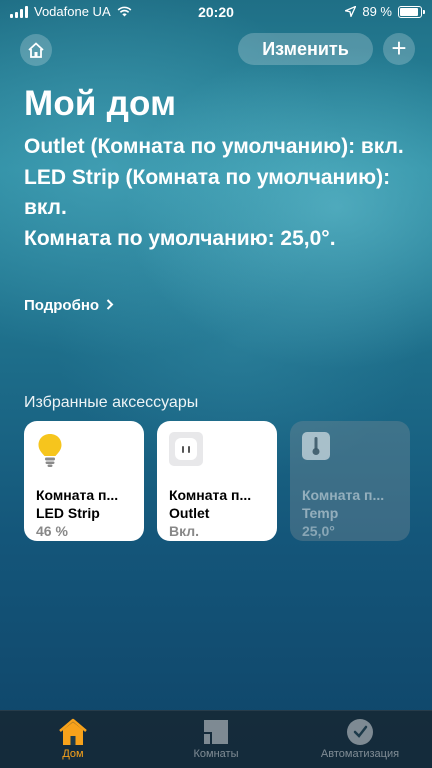  Describe the element at coordinates (53, 450) in the screenshot. I see `lightbulb-icon` at that location.